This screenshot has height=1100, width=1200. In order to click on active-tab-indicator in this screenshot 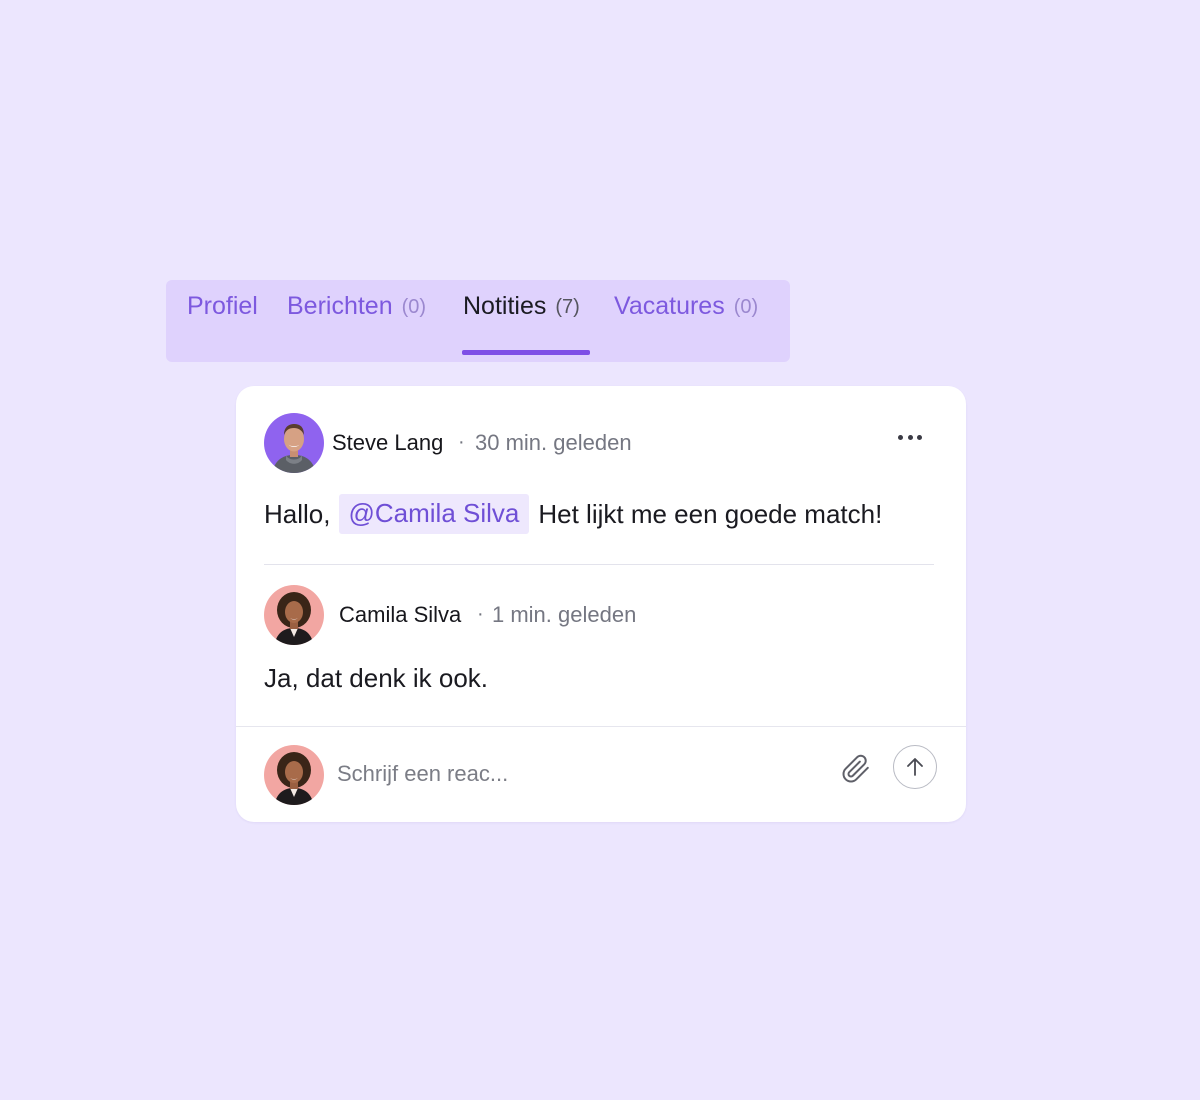, I will do `click(526, 352)`.